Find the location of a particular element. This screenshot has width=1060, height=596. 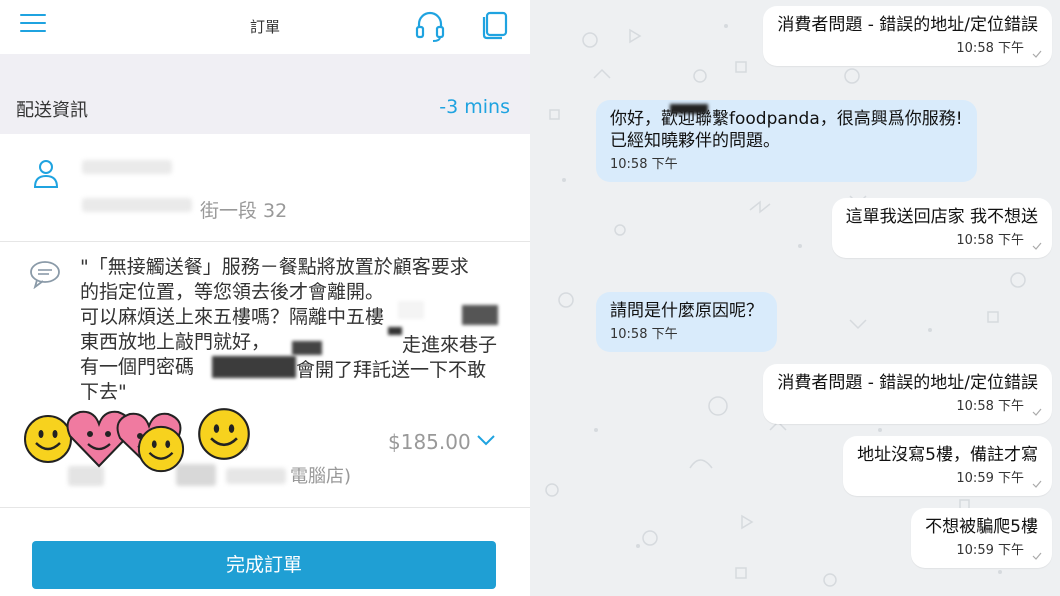

page-title: 訂單 is located at coordinates (264, 27).